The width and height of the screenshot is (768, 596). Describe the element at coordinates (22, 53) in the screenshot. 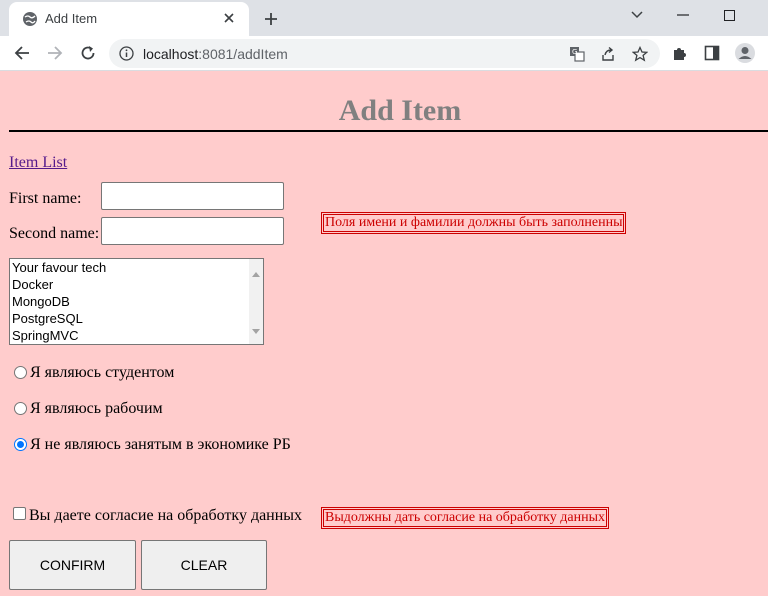

I see `back-arrow-icon` at that location.